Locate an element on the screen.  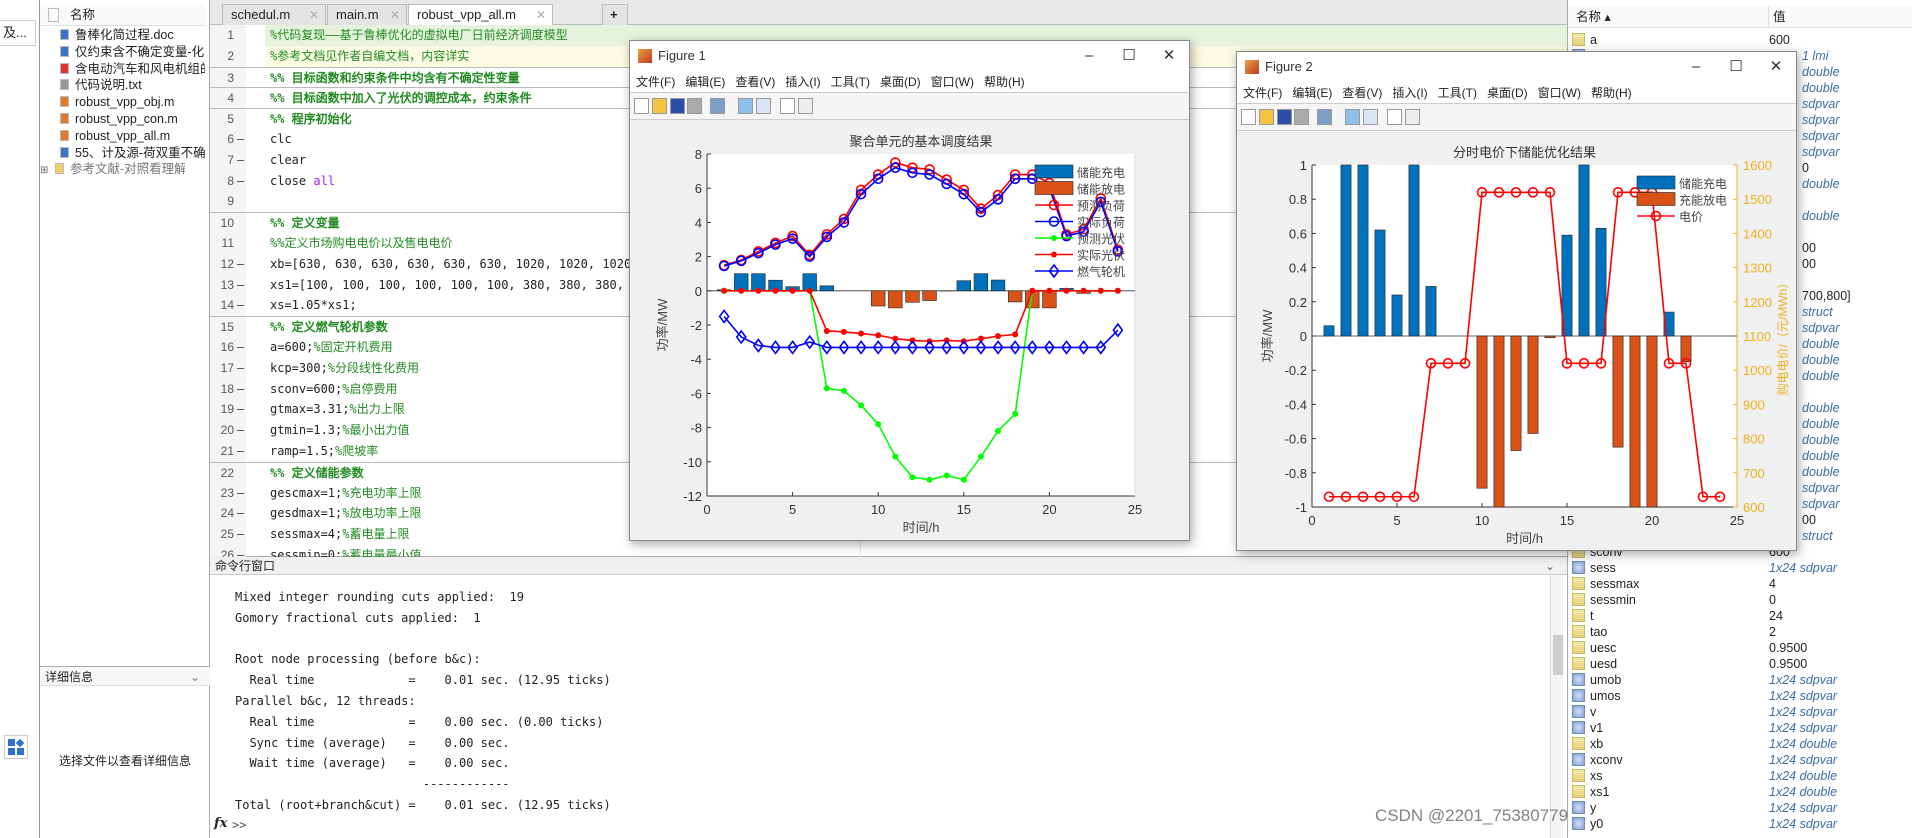
editor-tab: robust_vpp_all.m ✕ is located at coordinates (480, 14).